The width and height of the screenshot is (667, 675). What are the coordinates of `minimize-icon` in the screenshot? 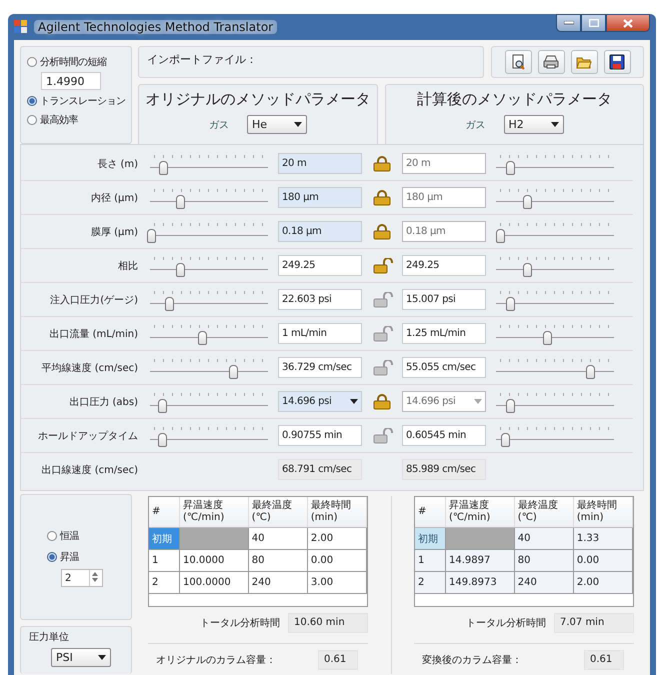 It's located at (569, 23).